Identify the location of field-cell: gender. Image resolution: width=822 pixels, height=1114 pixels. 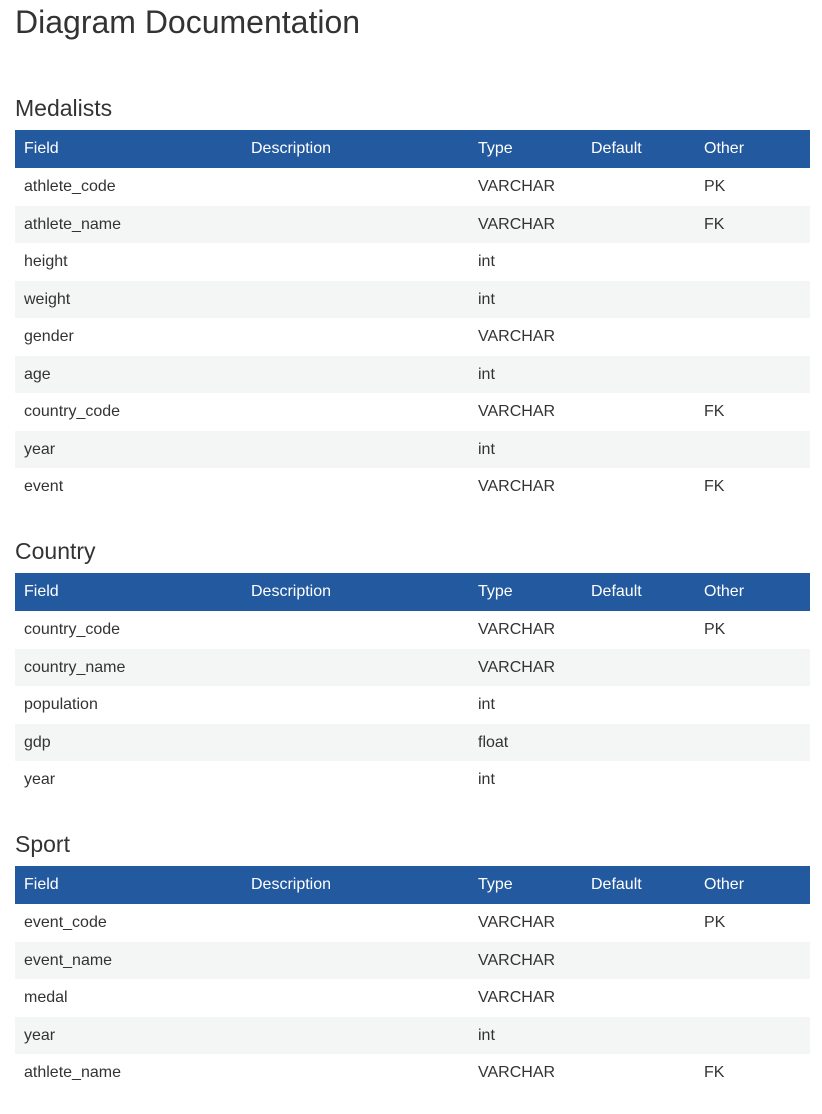
(49, 336).